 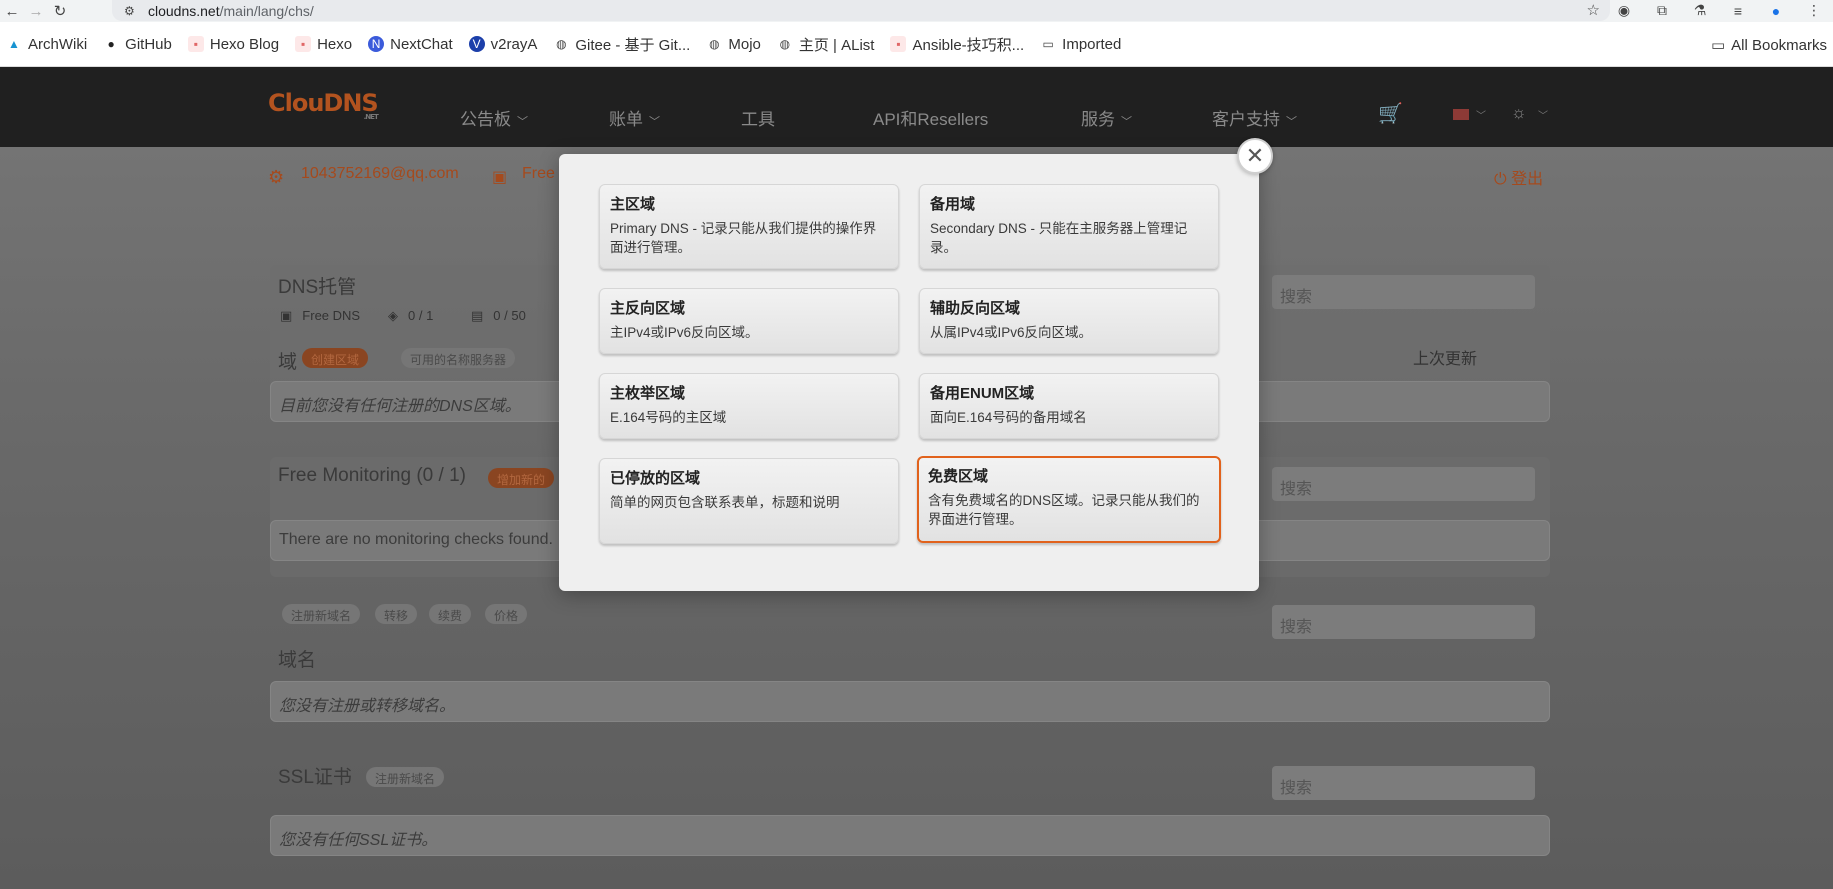 What do you see at coordinates (1403, 783) in the screenshot?
I see `ssl-search-input: 搜索` at bounding box center [1403, 783].